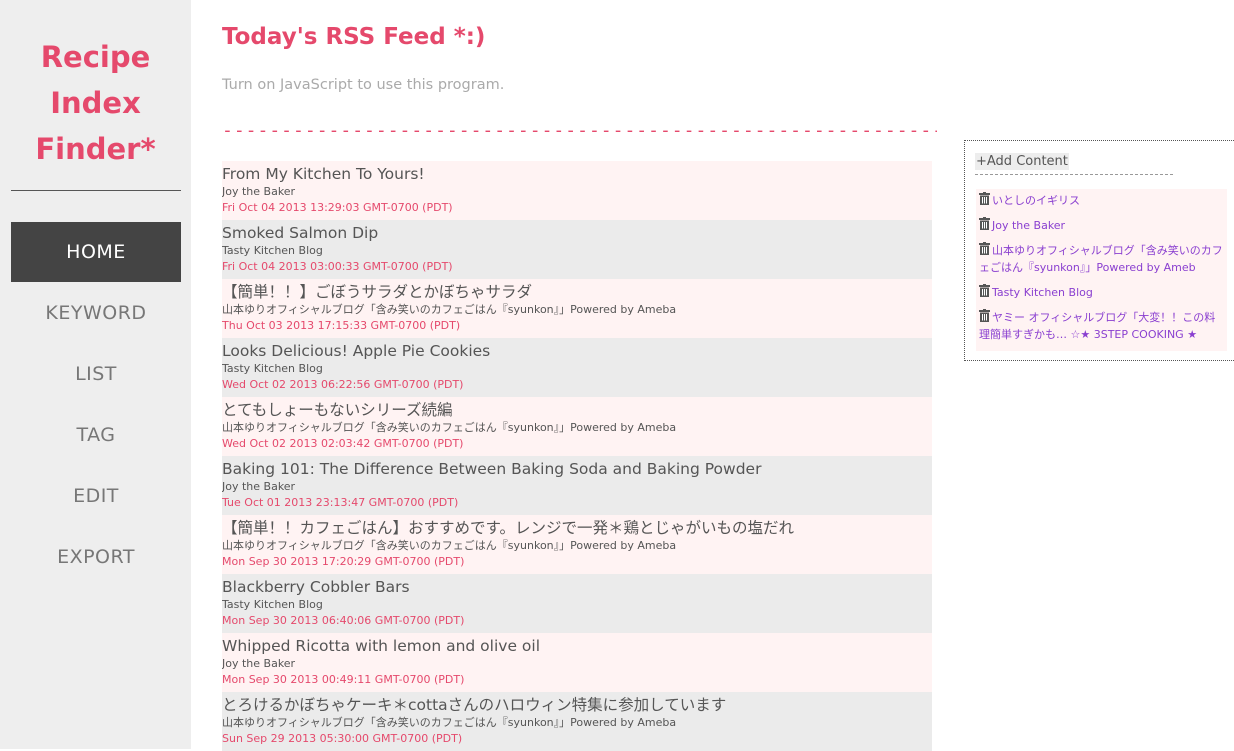  What do you see at coordinates (343, 620) in the screenshot?
I see `feed-date: Mon Sep 30 2013 06:40:06 GMT-0700 (PDT)` at bounding box center [343, 620].